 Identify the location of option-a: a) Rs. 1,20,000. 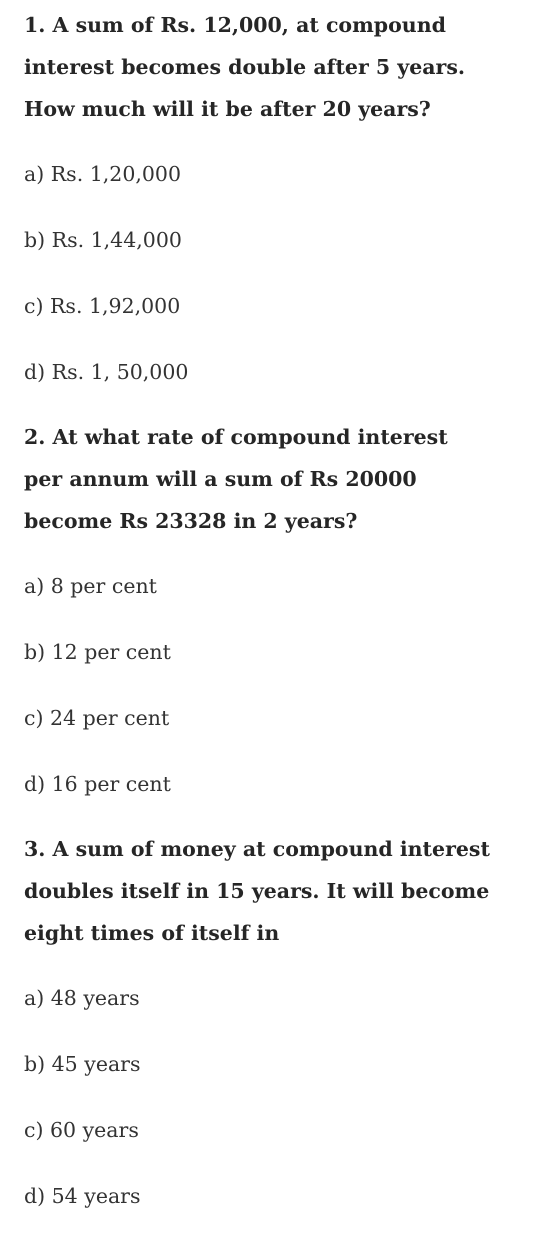
(103, 174).